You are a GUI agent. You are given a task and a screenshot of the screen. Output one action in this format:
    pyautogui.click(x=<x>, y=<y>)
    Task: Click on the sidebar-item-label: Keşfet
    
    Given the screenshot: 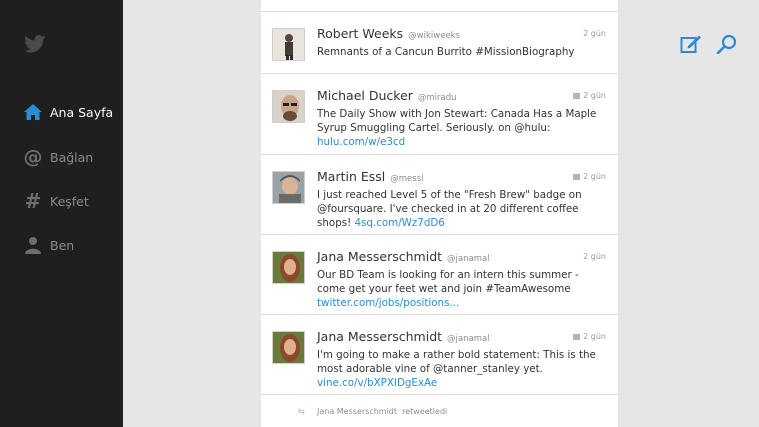 What is the action you would take?
    pyautogui.click(x=69, y=201)
    